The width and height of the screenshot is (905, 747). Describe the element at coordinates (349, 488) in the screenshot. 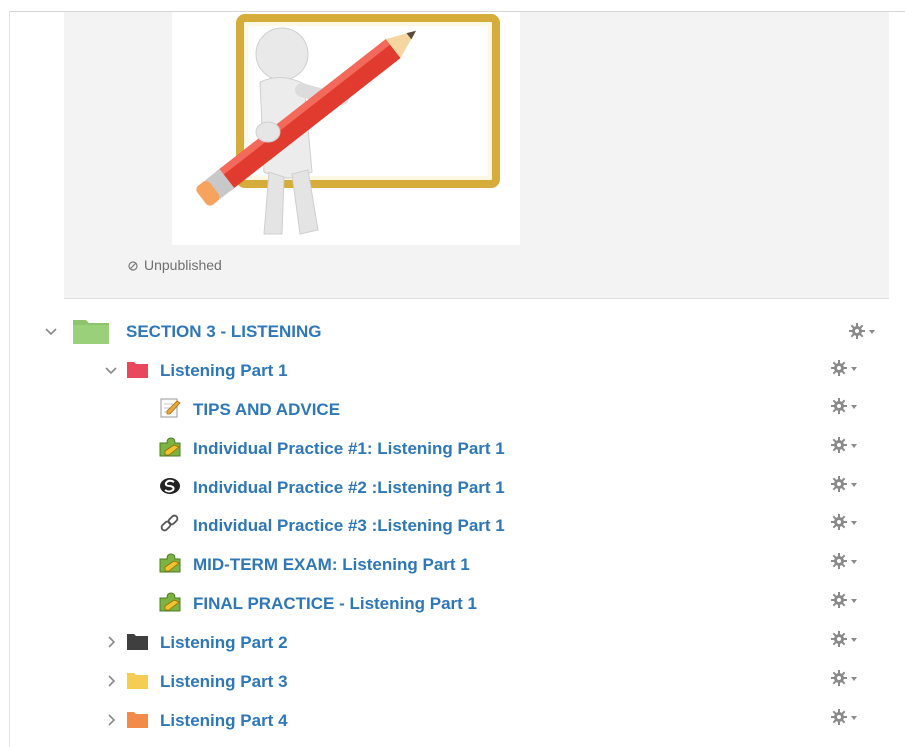

I see `activity-title-link: Individual Practice #2 :Listening Part 1` at that location.